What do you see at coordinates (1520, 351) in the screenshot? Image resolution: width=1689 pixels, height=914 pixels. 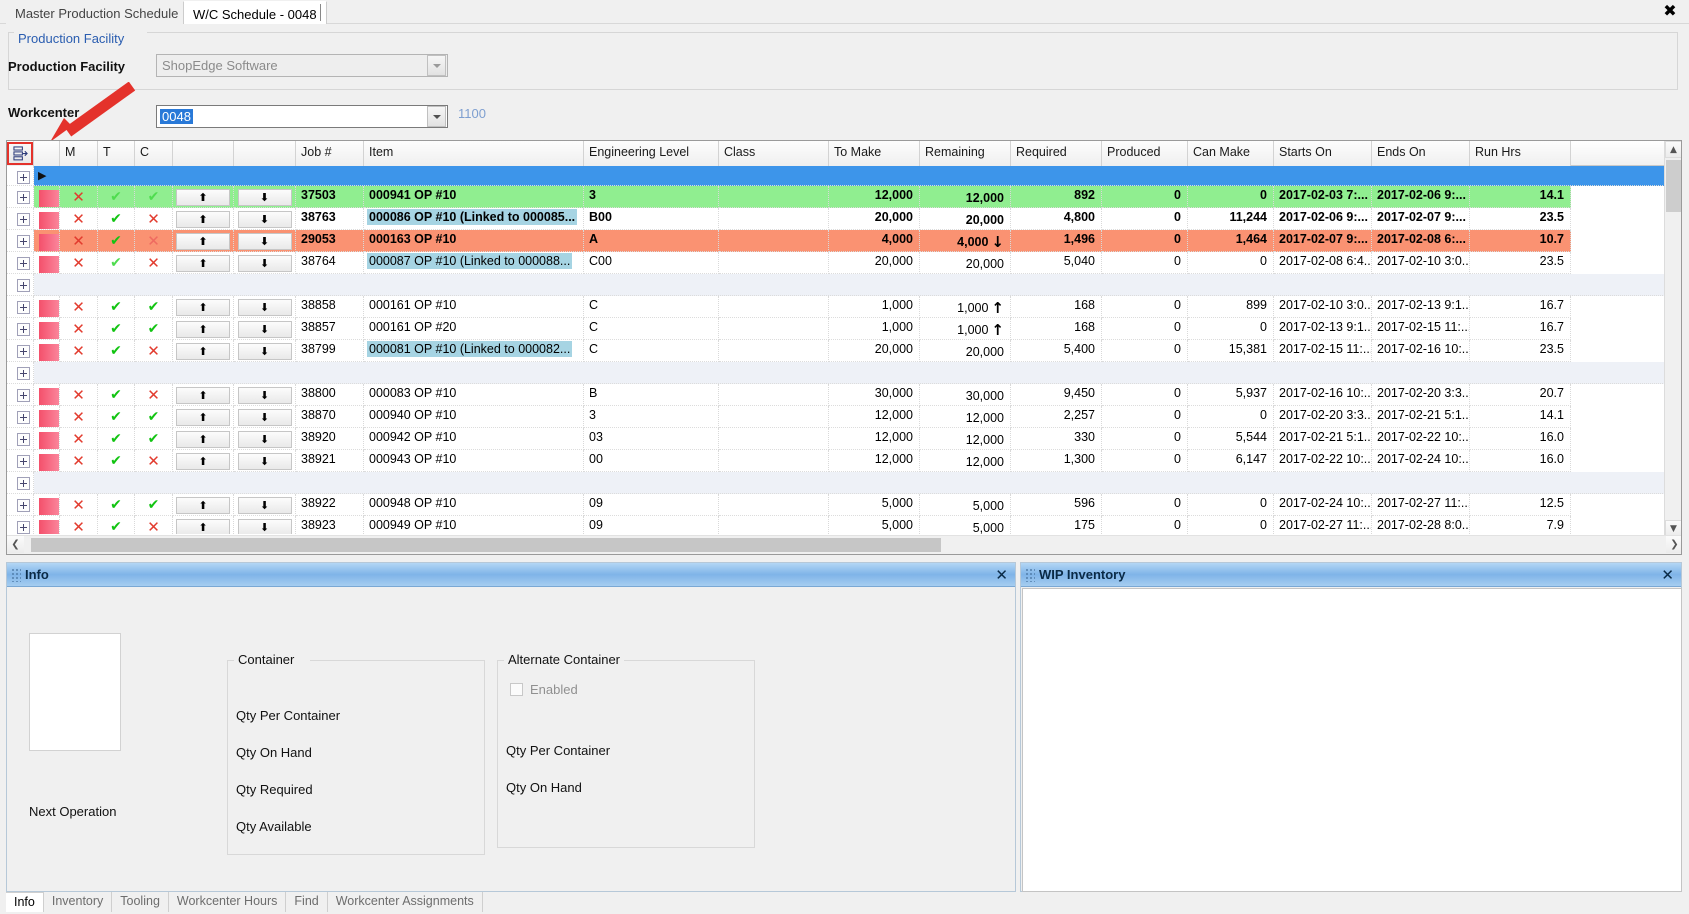 I see `cell-run-hrs: 23.5` at bounding box center [1520, 351].